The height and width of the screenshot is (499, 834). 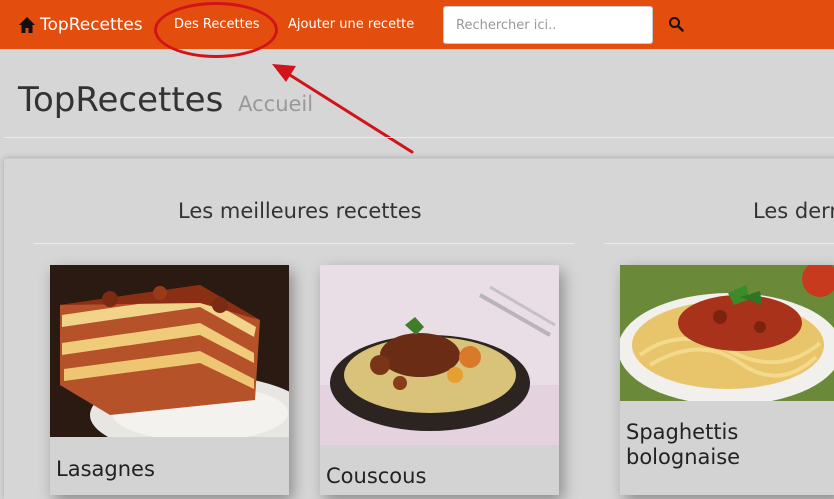 I want to click on search-input, so click(x=548, y=25).